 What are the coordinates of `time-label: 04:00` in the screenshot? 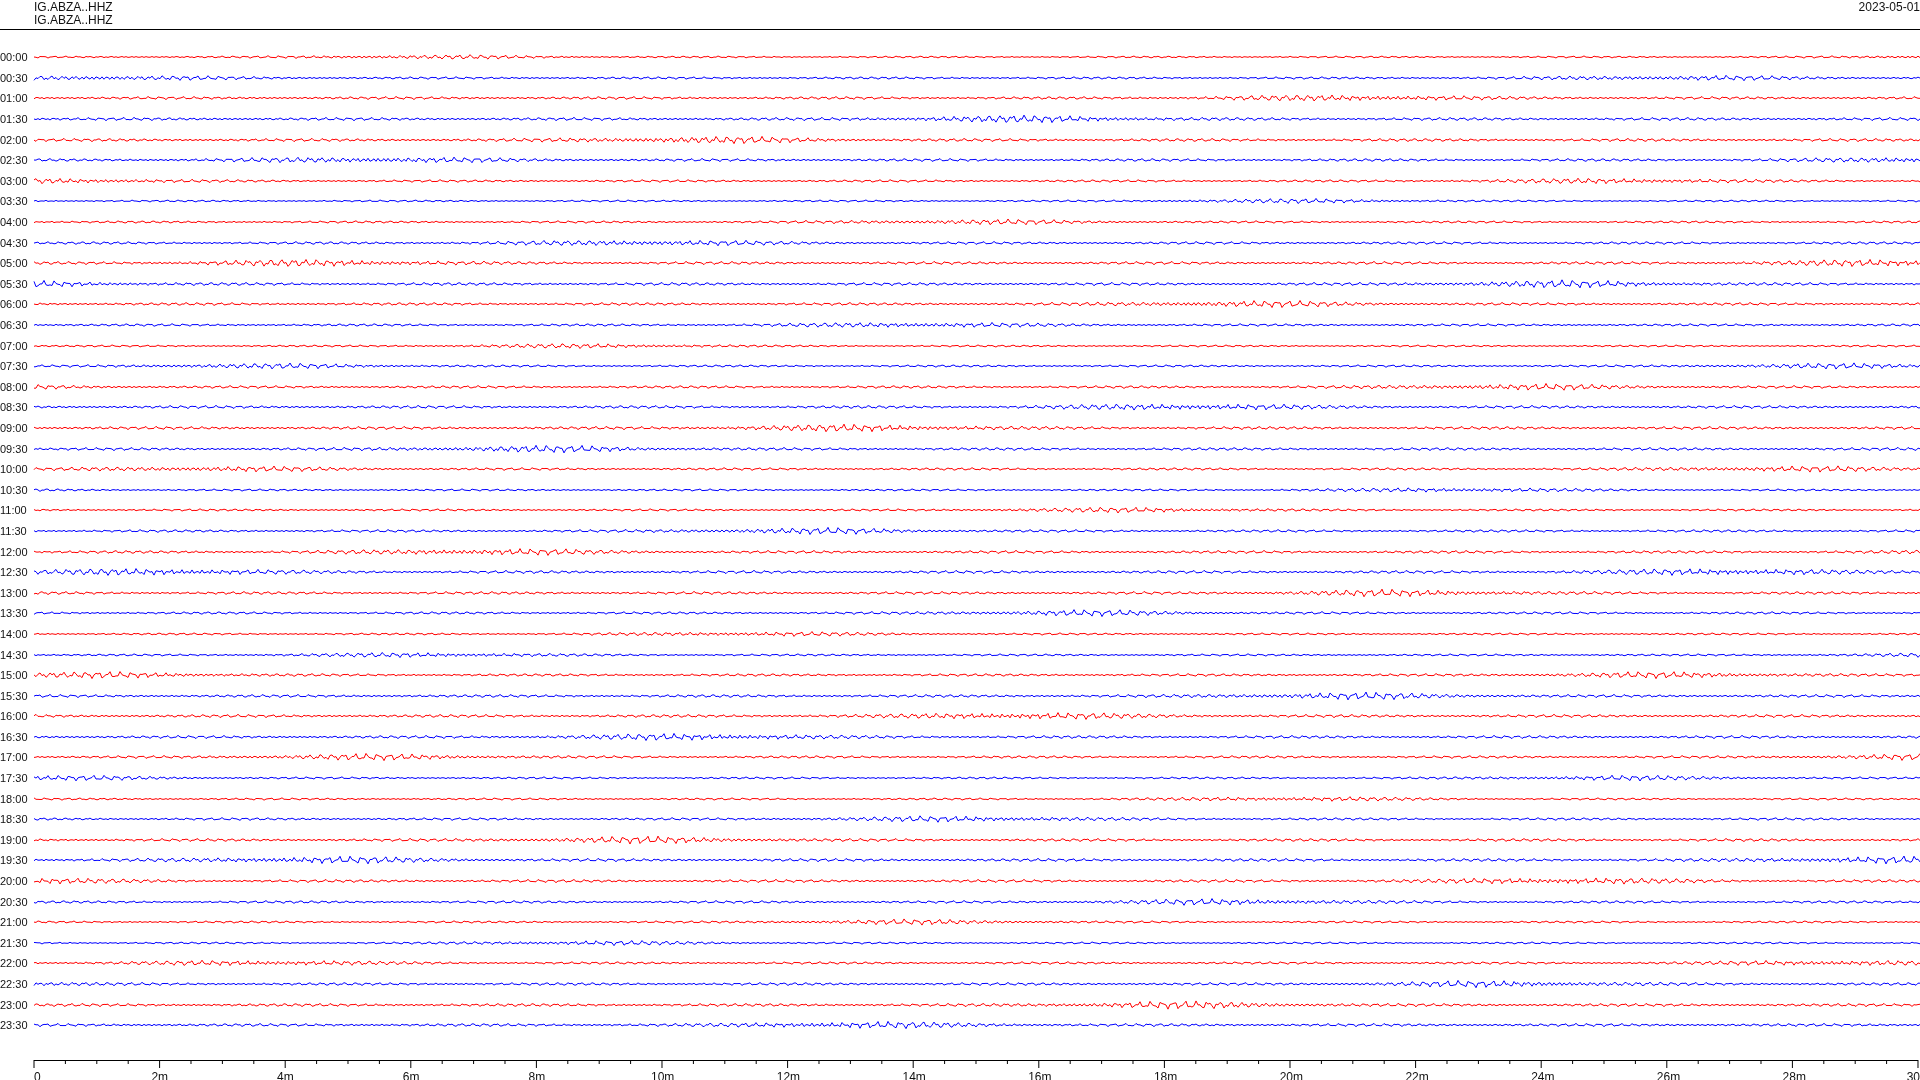 It's located at (14, 222).